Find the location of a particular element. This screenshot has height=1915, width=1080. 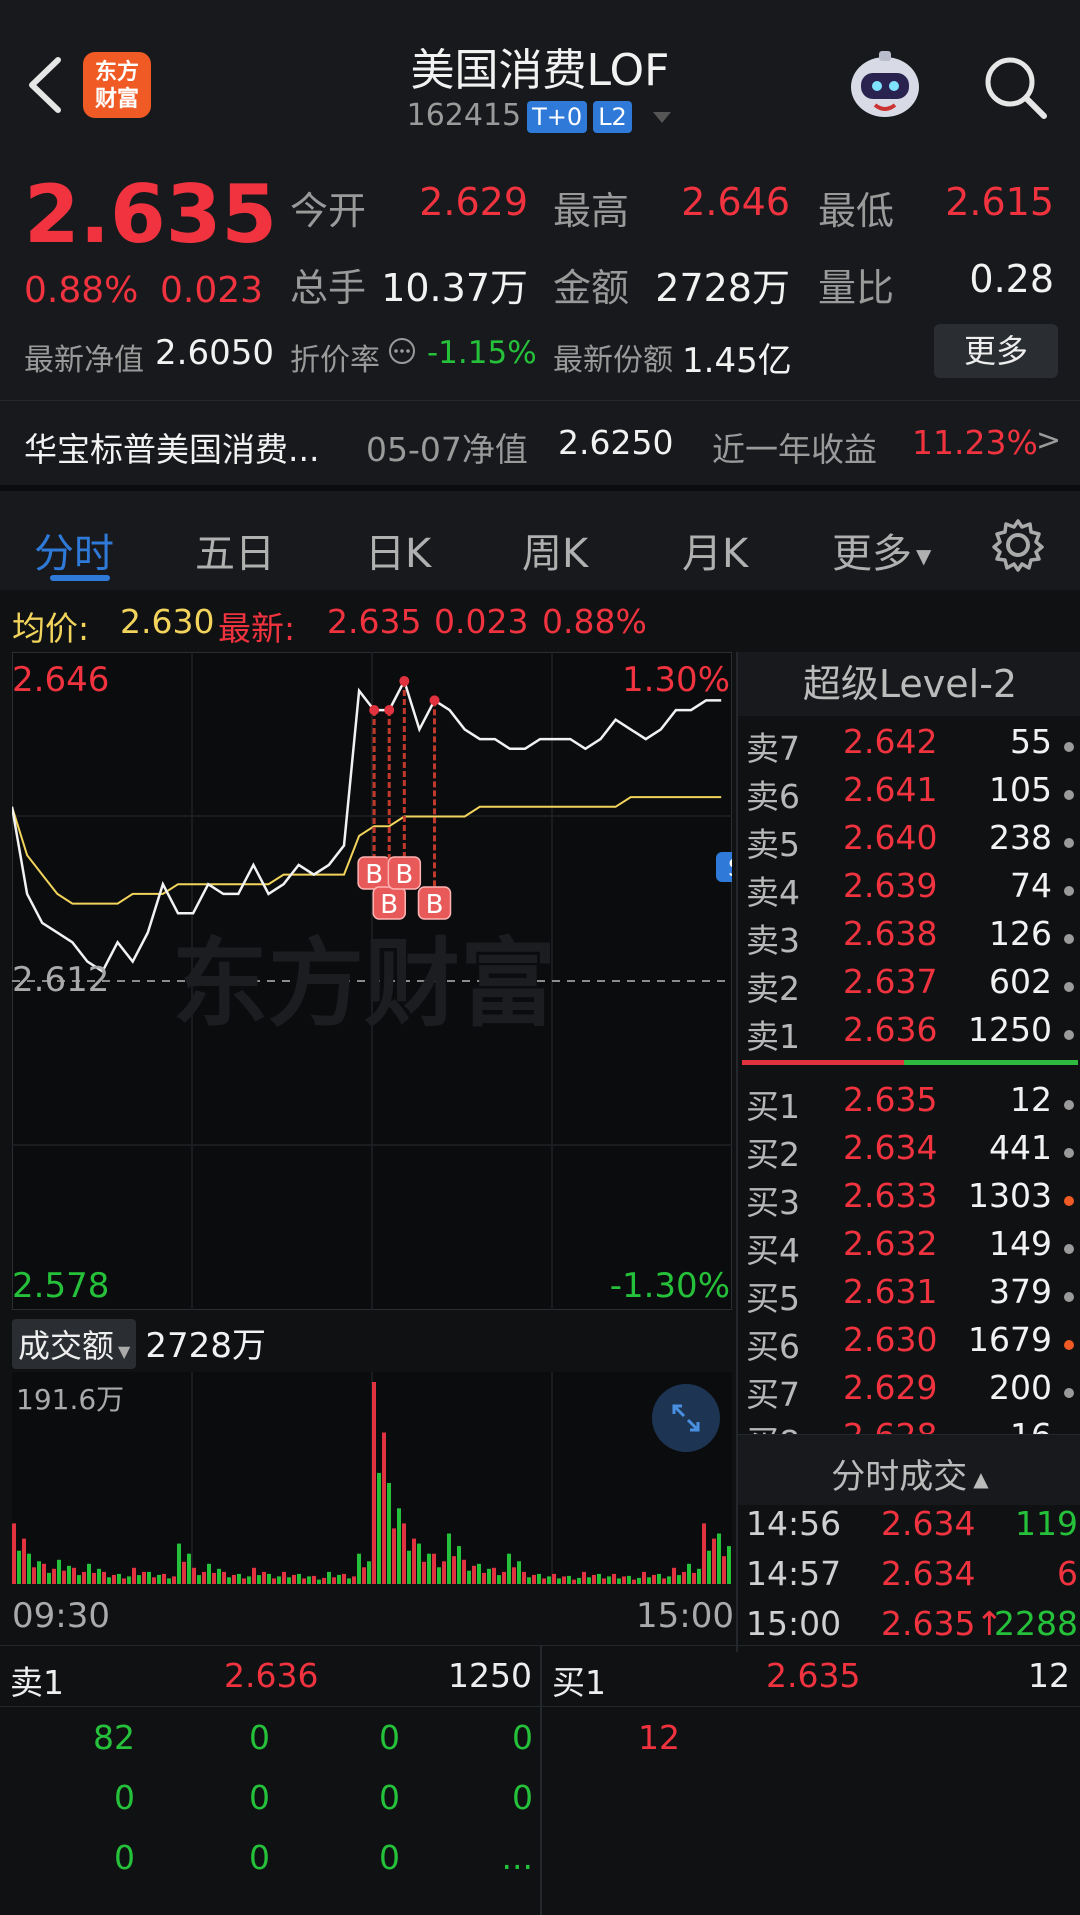

shares-value: 1.45亿 is located at coordinates (737, 361).